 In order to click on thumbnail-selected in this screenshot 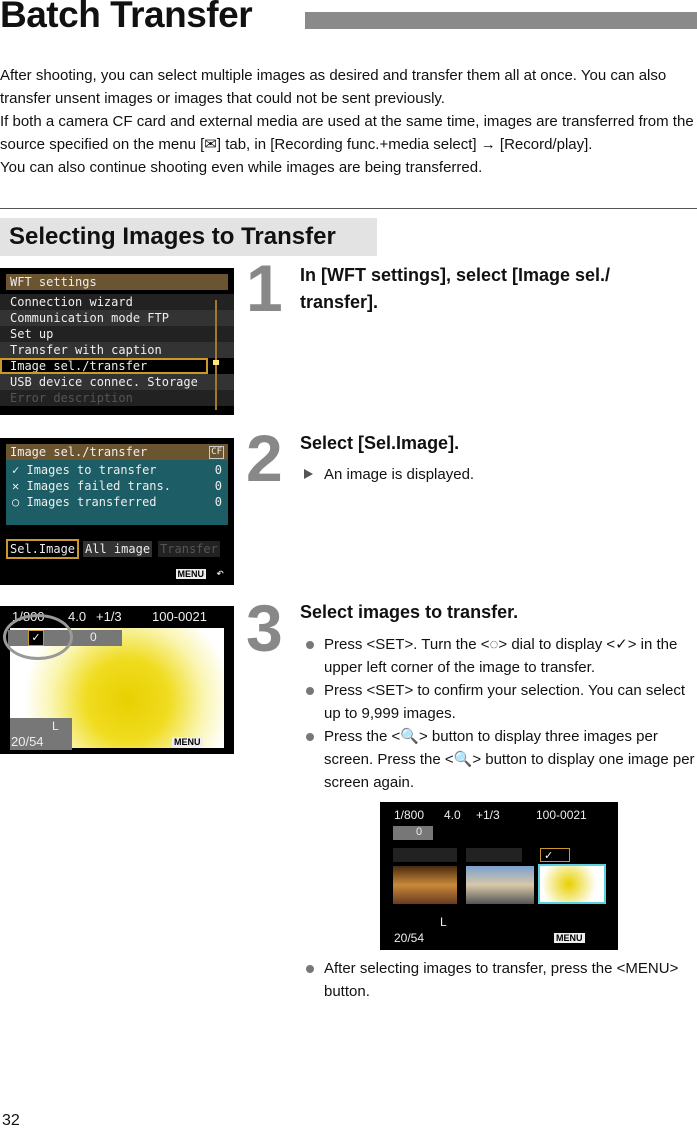, I will do `click(572, 884)`.